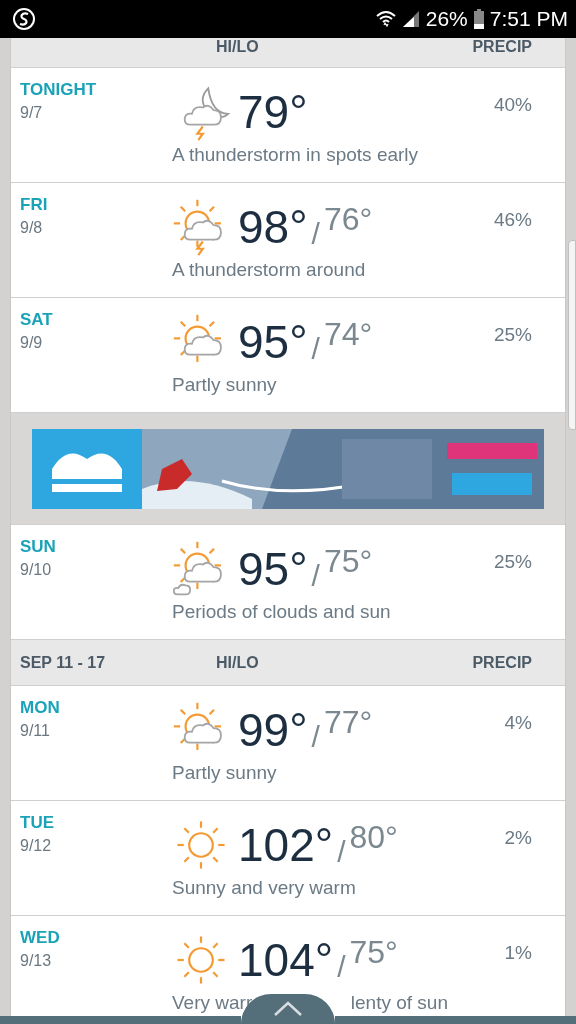  What do you see at coordinates (273, 227) in the screenshot?
I see `high-temperature: 98°` at bounding box center [273, 227].